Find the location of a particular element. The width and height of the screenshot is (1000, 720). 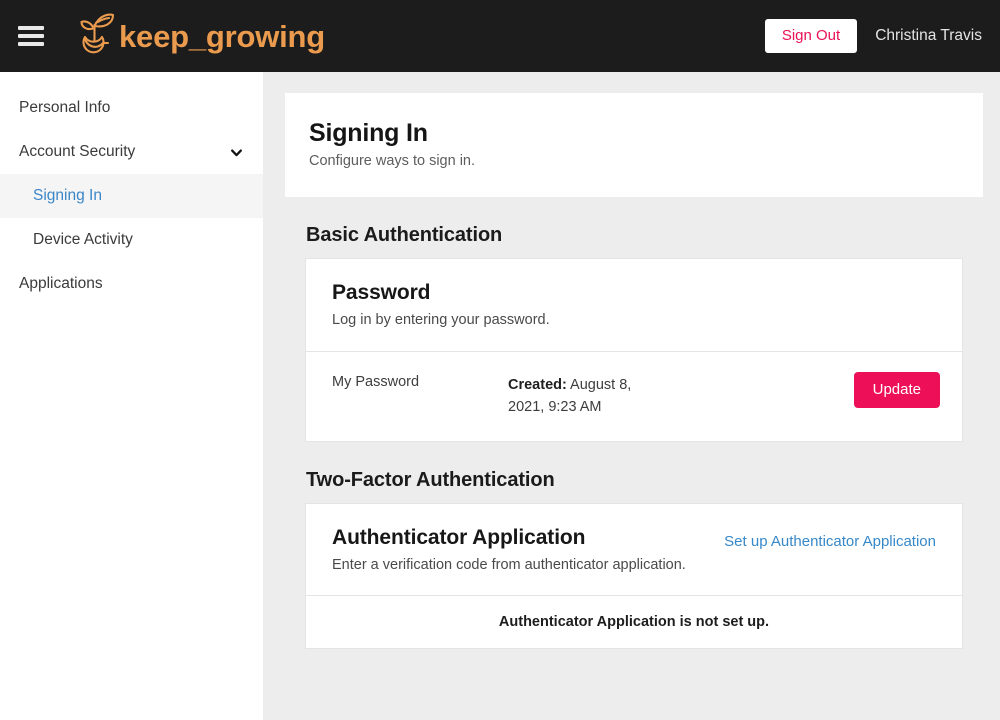

sidebar-item-device-activity: Device Activity is located at coordinates (131, 240).